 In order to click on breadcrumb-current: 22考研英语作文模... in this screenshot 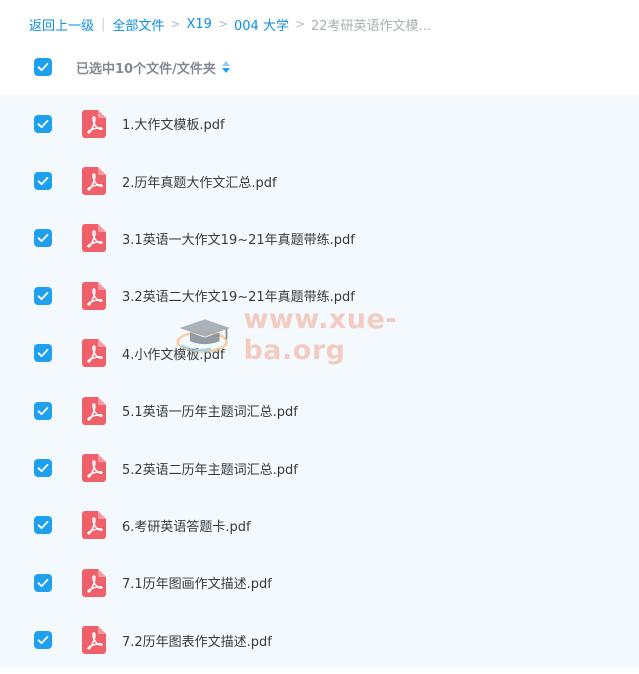, I will do `click(371, 26)`.